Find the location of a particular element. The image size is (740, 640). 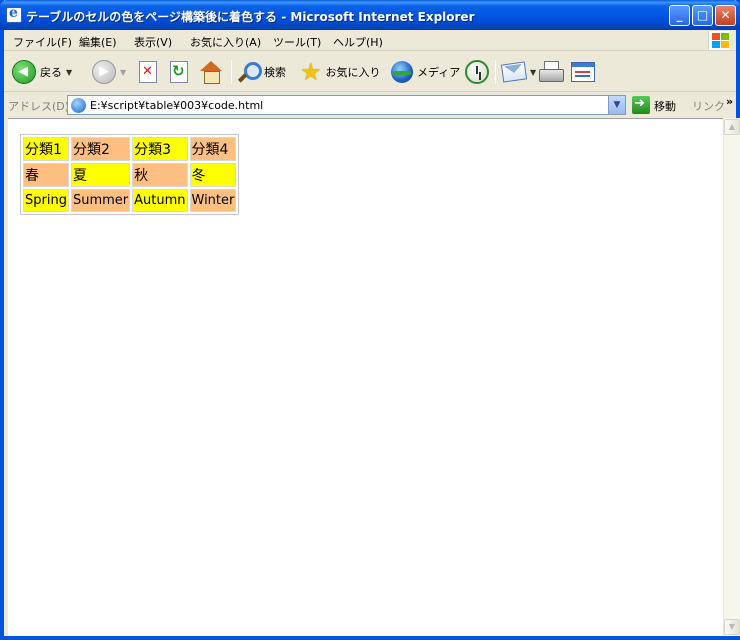

forward-arrow-icon is located at coordinates (104, 72).